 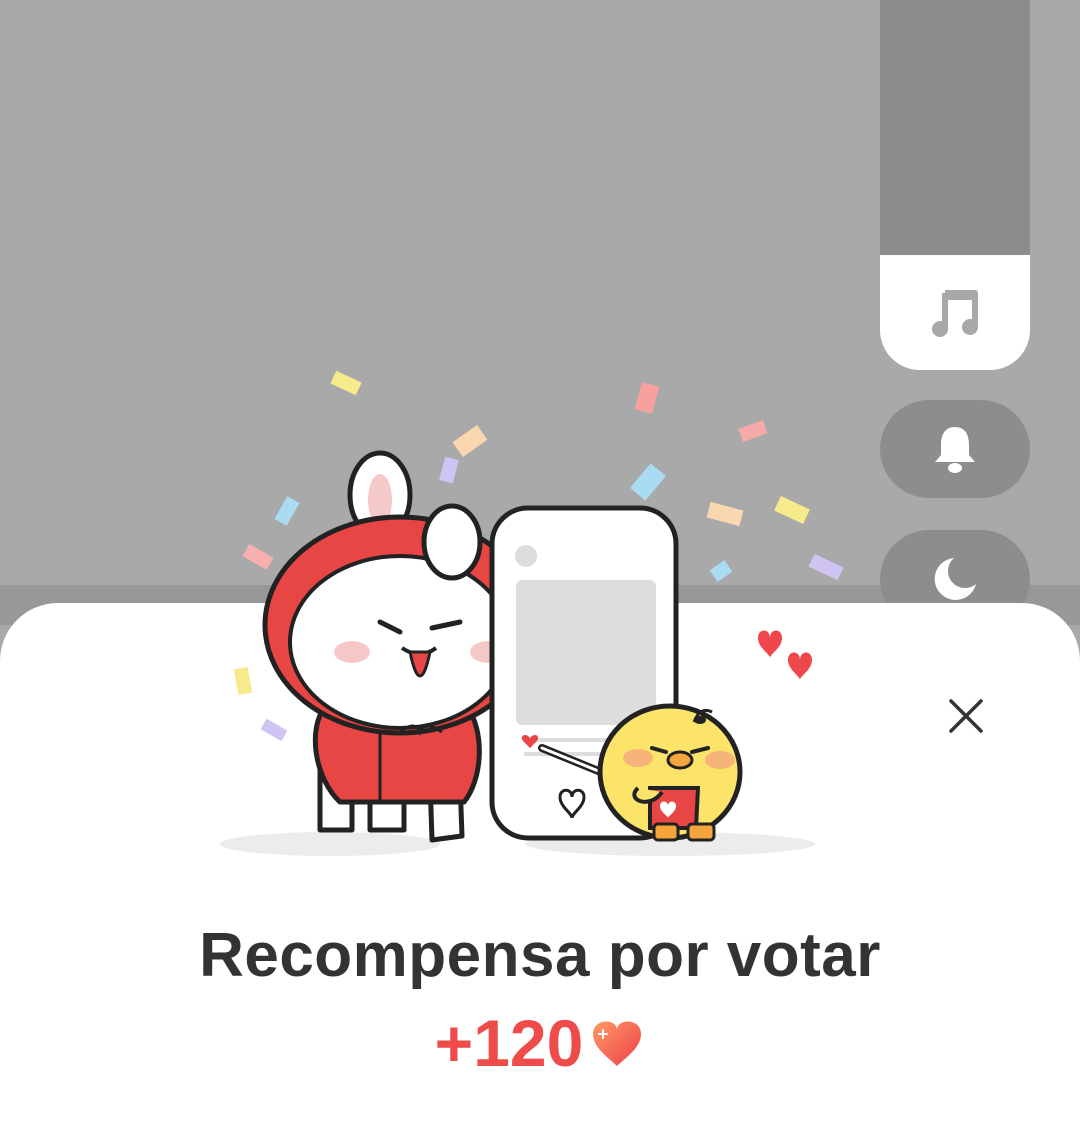 What do you see at coordinates (540, 955) in the screenshot?
I see `reward-title: Recompensa por votar` at bounding box center [540, 955].